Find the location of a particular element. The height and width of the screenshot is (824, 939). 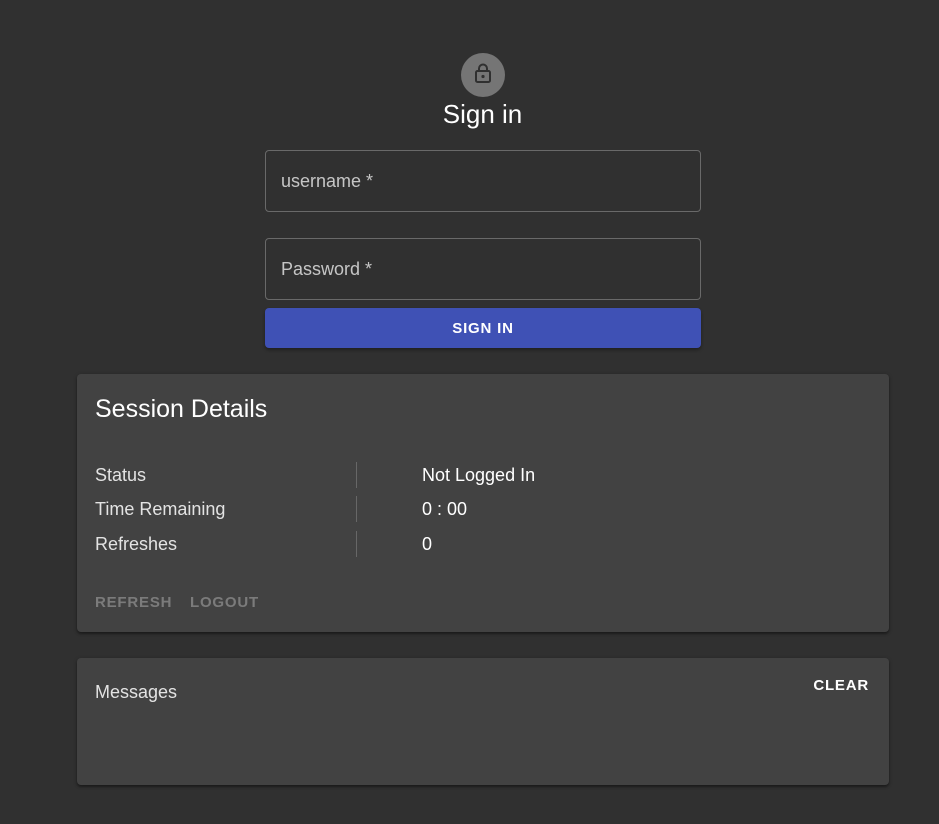

lock-icon is located at coordinates (483, 75).